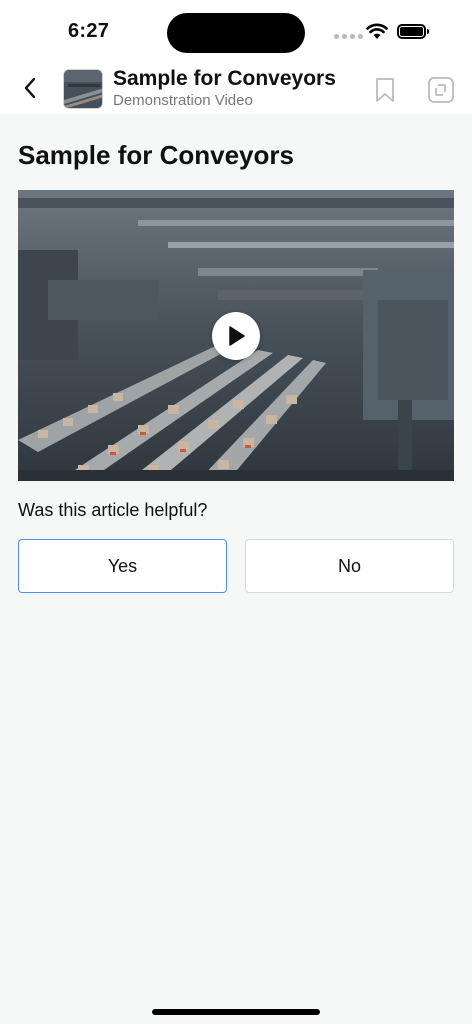  What do you see at coordinates (377, 31) in the screenshot?
I see `wifi-icon` at bounding box center [377, 31].